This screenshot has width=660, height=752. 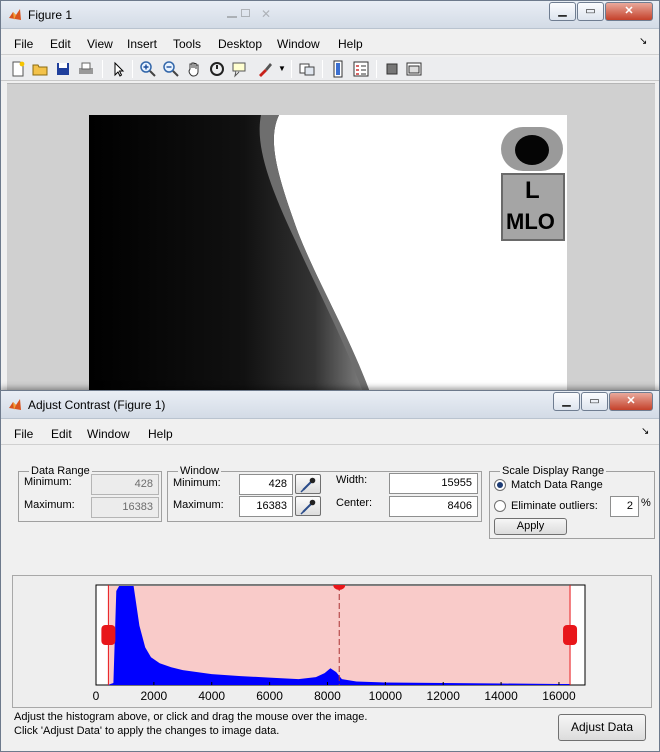 What do you see at coordinates (570, 635) in the screenshot?
I see `window-max-handle` at bounding box center [570, 635].